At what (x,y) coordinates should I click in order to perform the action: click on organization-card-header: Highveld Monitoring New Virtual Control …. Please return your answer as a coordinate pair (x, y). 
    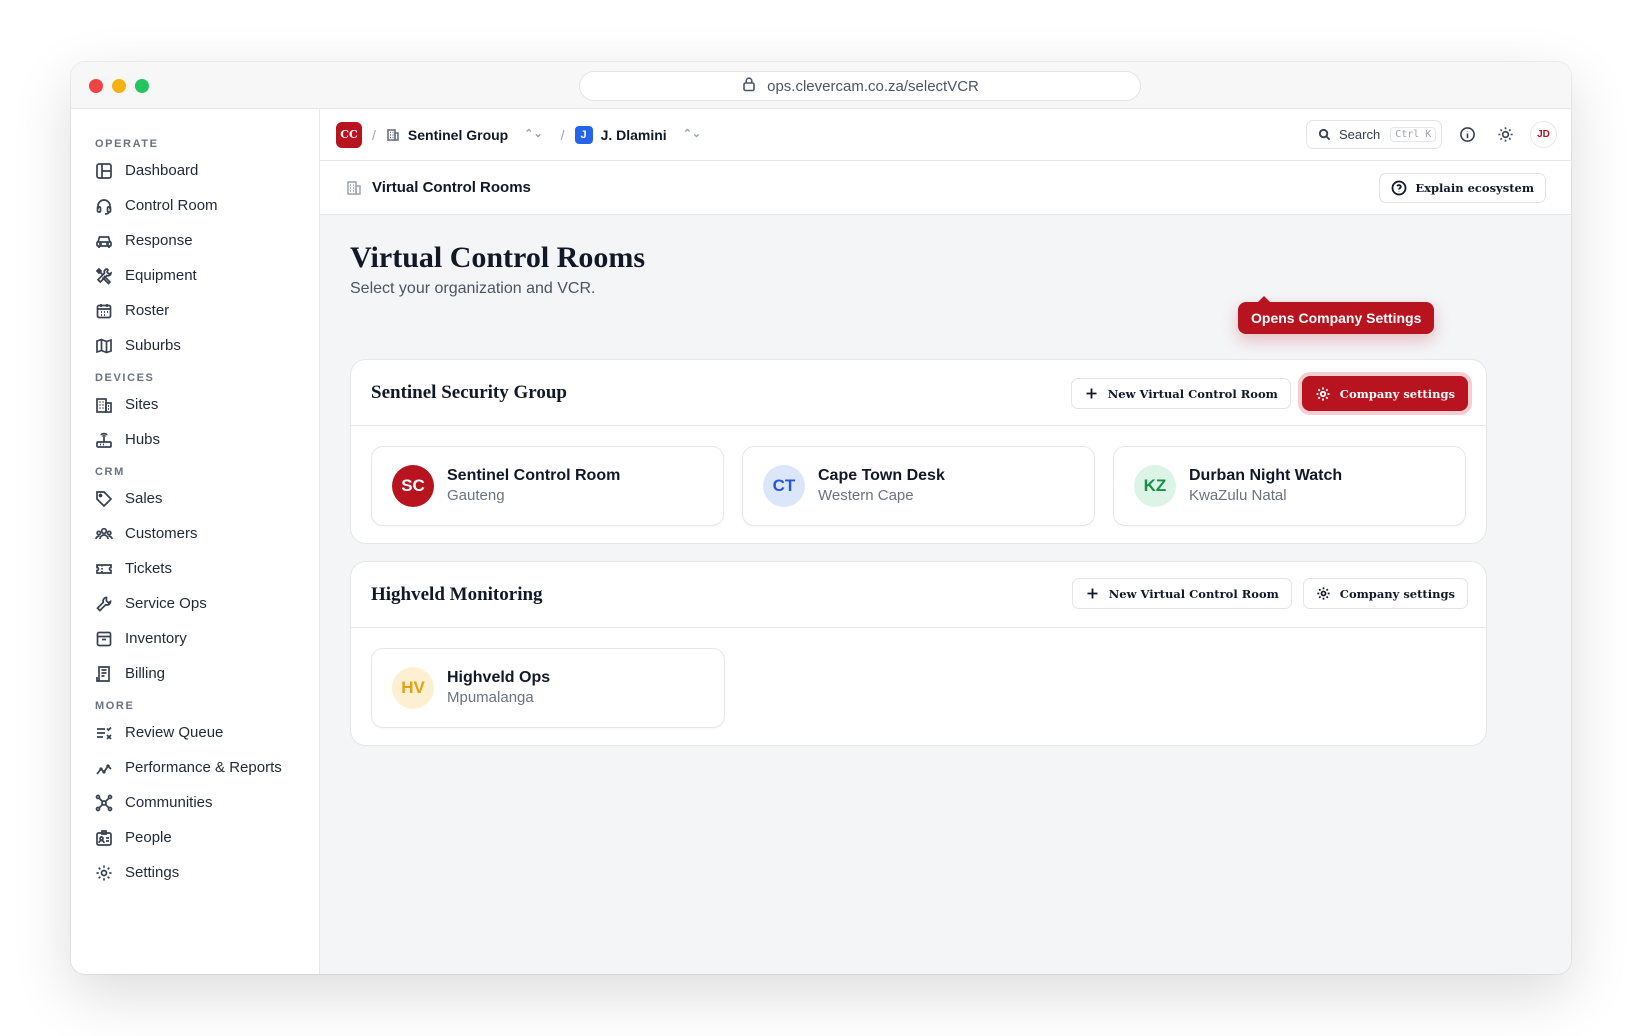
    Looking at the image, I should click on (918, 595).